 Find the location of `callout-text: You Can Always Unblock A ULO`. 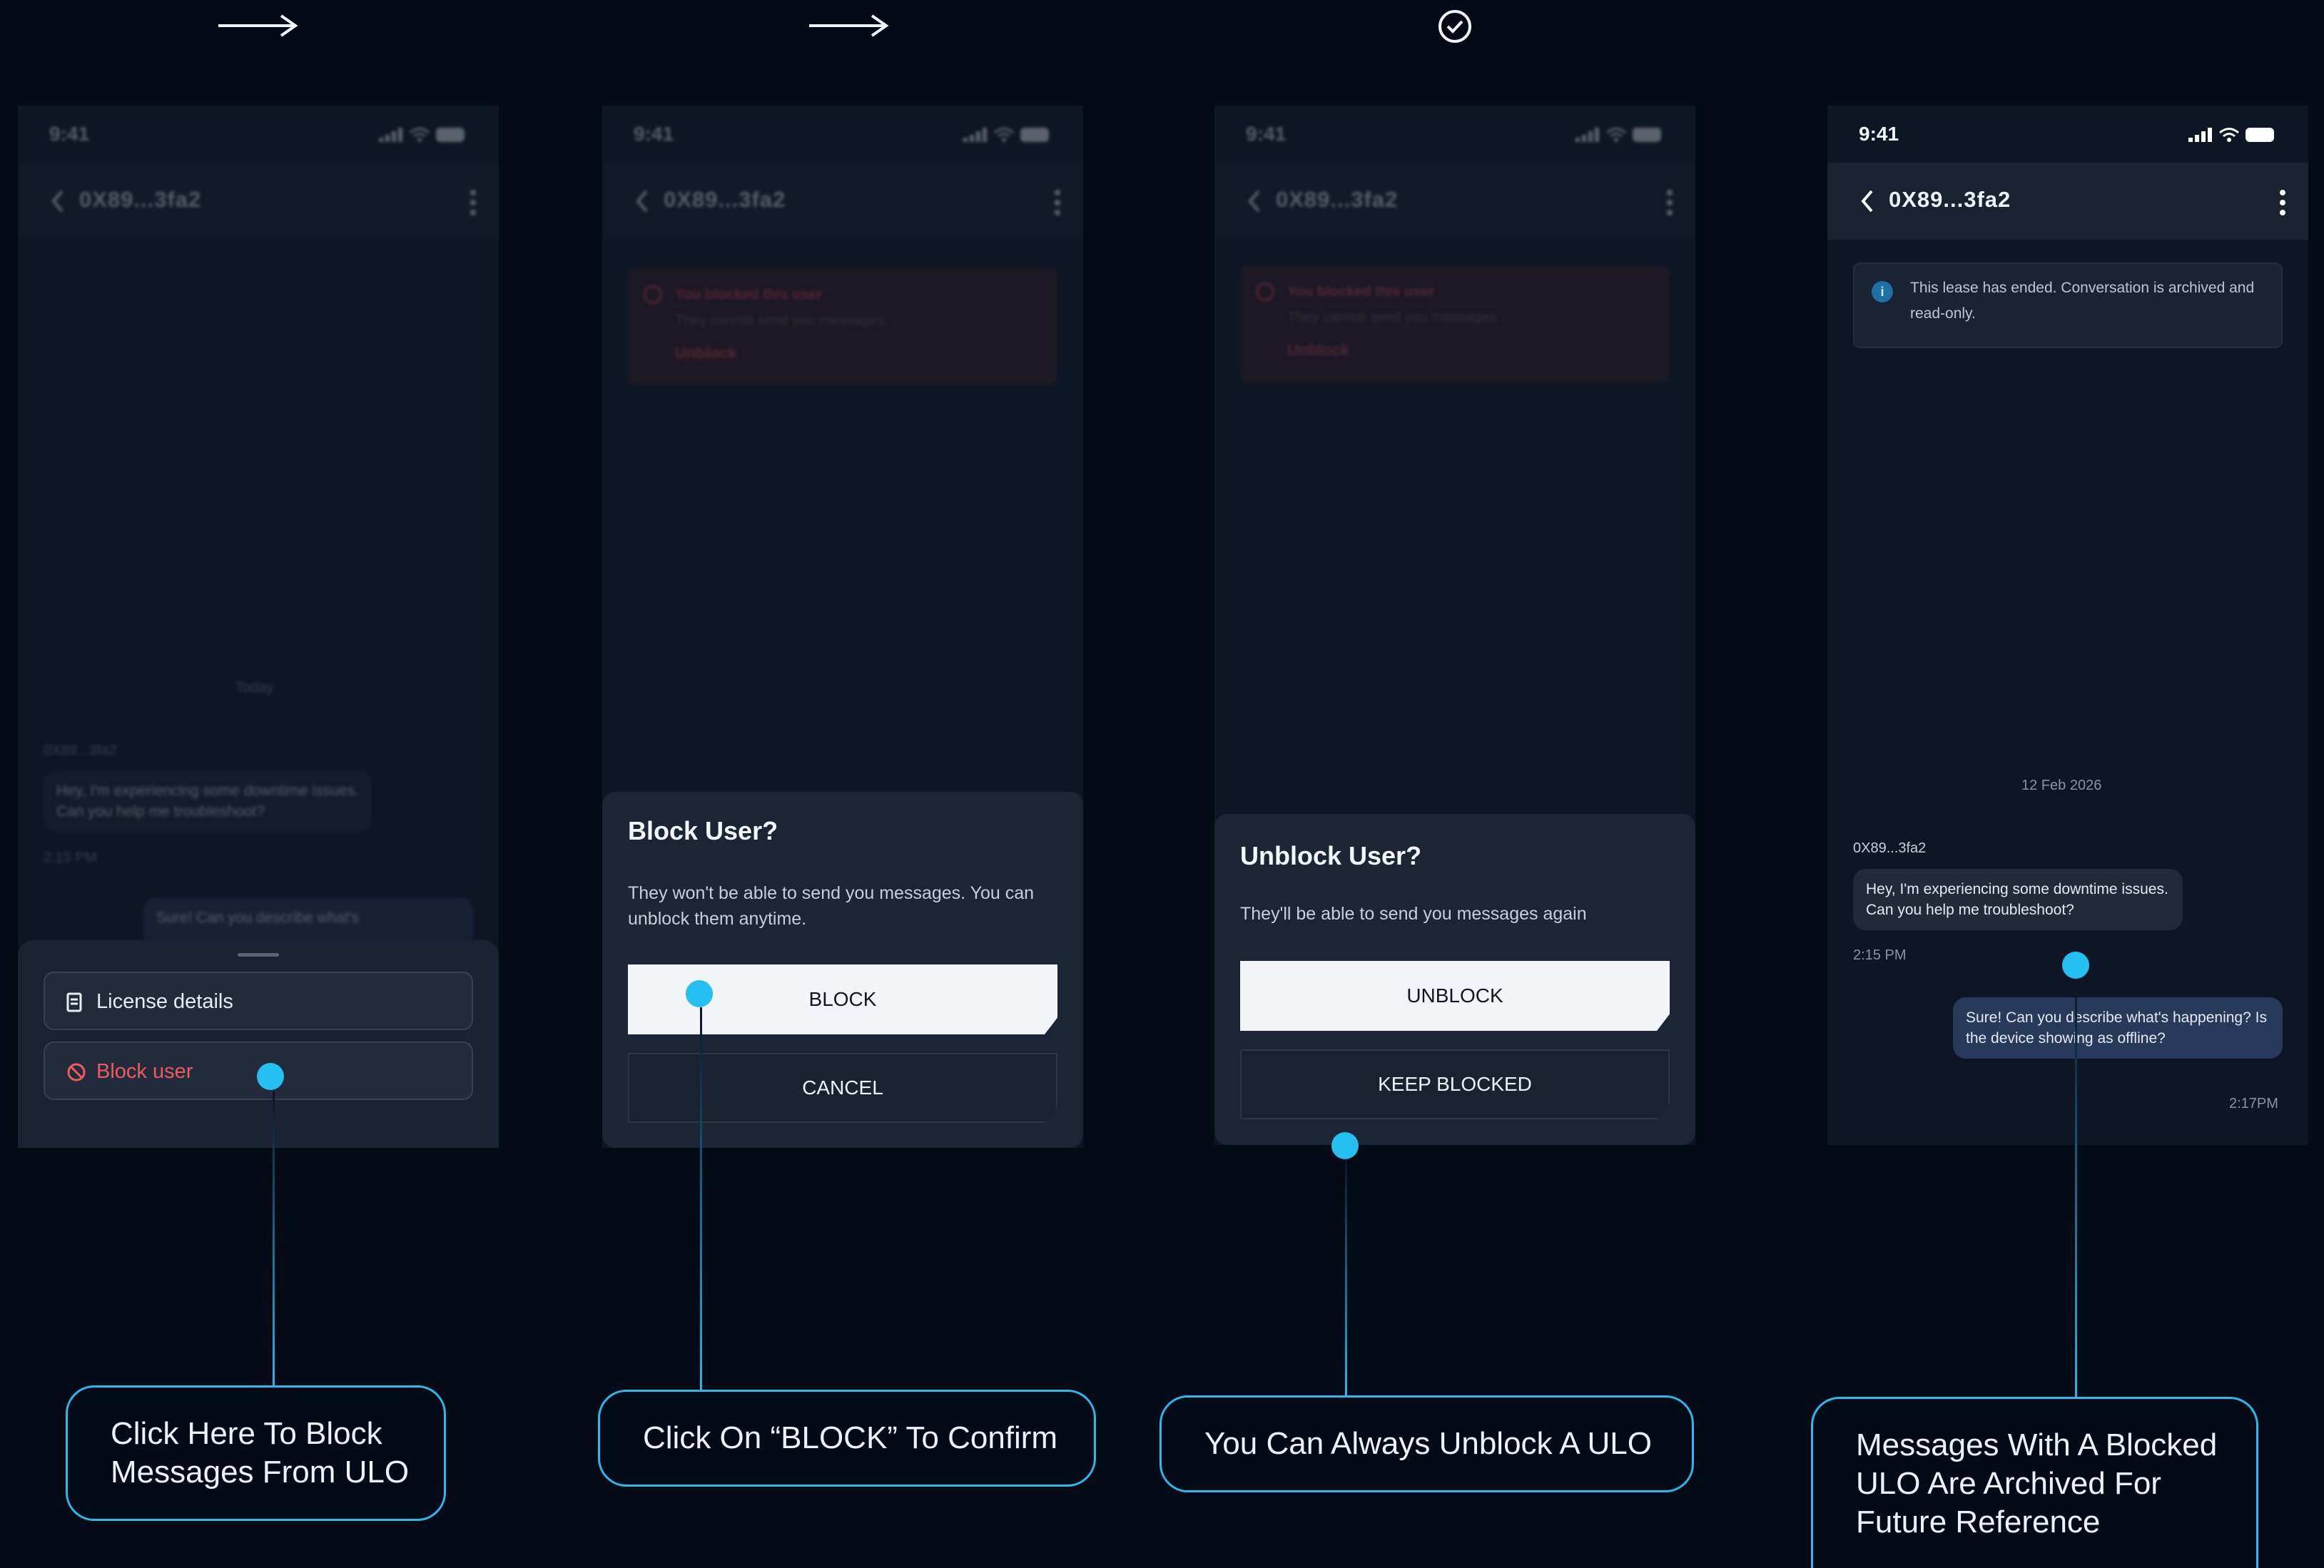

callout-text: You Can Always Unblock A ULO is located at coordinates (1428, 1443).